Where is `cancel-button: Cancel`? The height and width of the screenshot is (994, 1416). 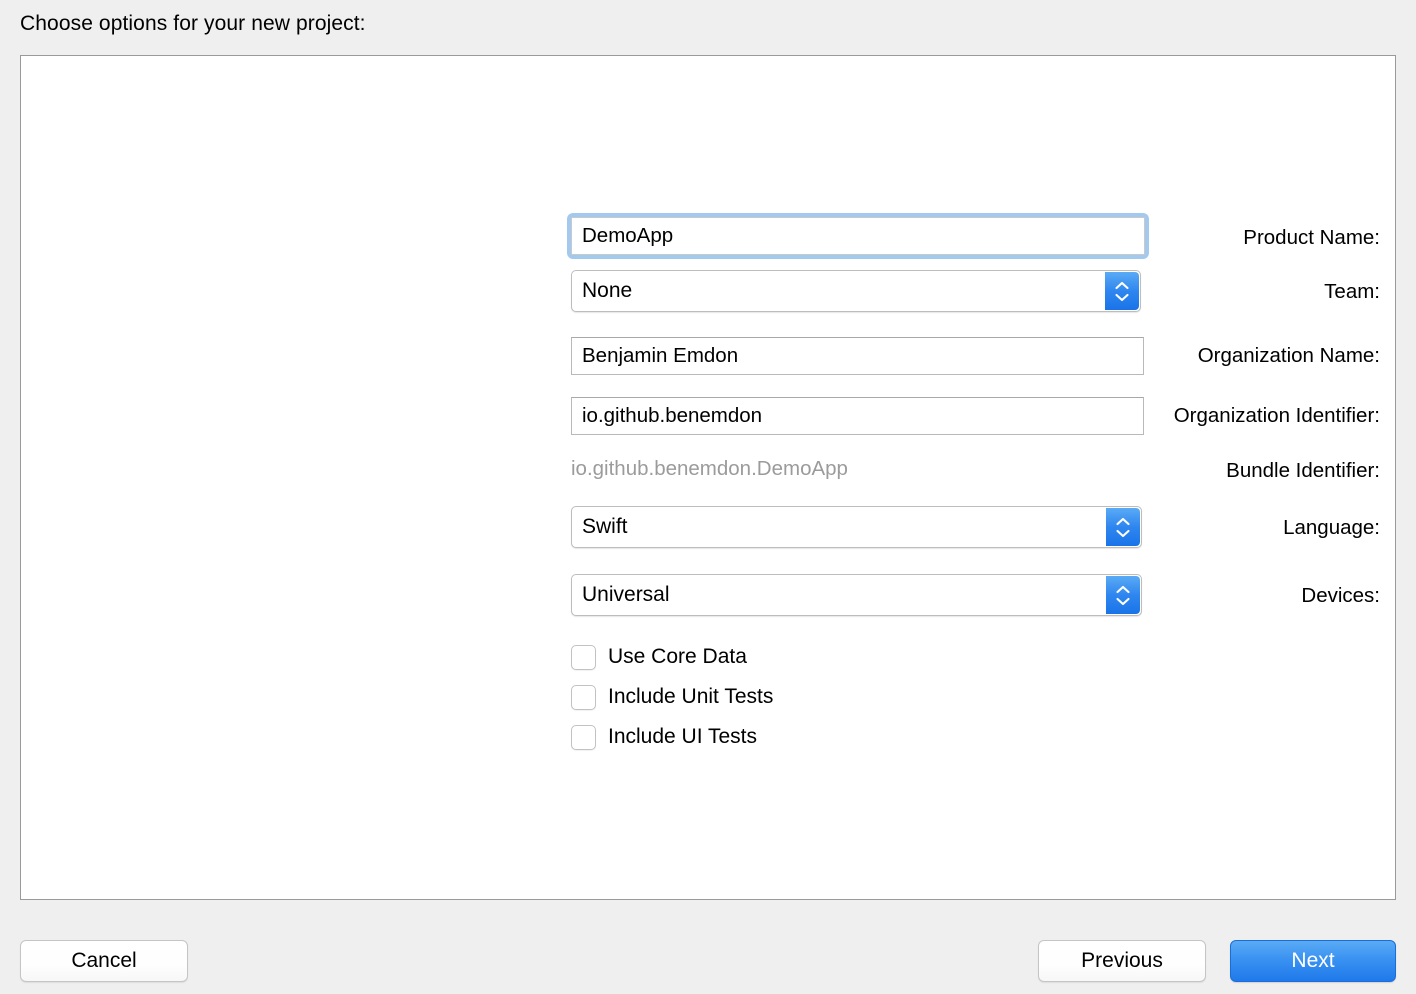
cancel-button: Cancel is located at coordinates (104, 961).